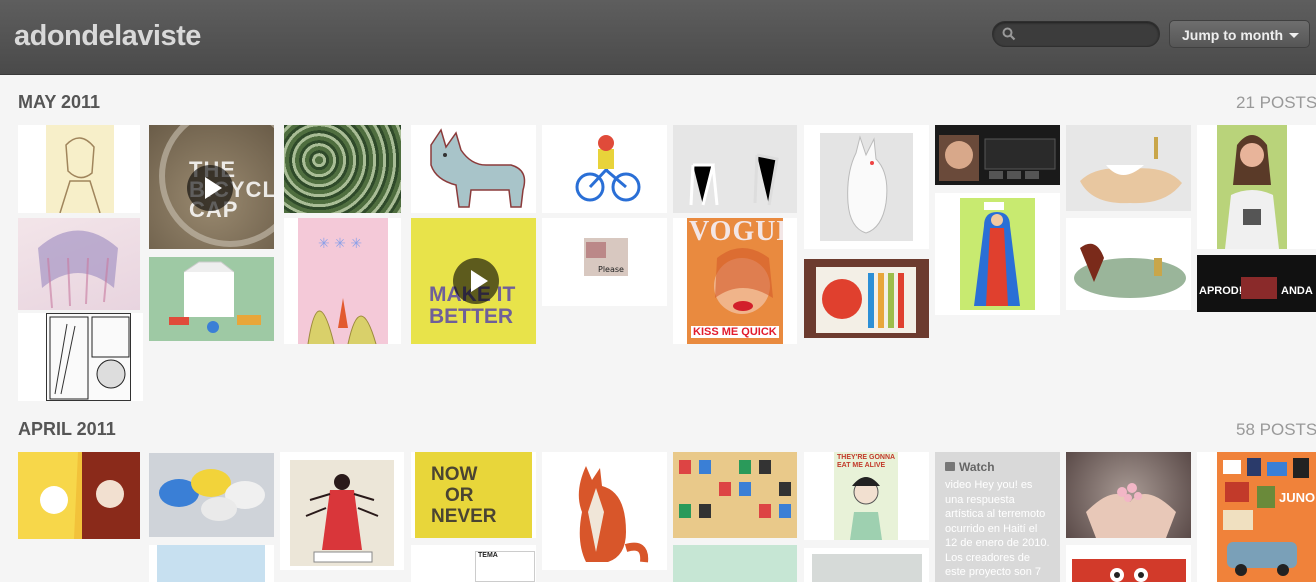  I want to click on jump-to-month-button: Jump to month, so click(1239, 34).